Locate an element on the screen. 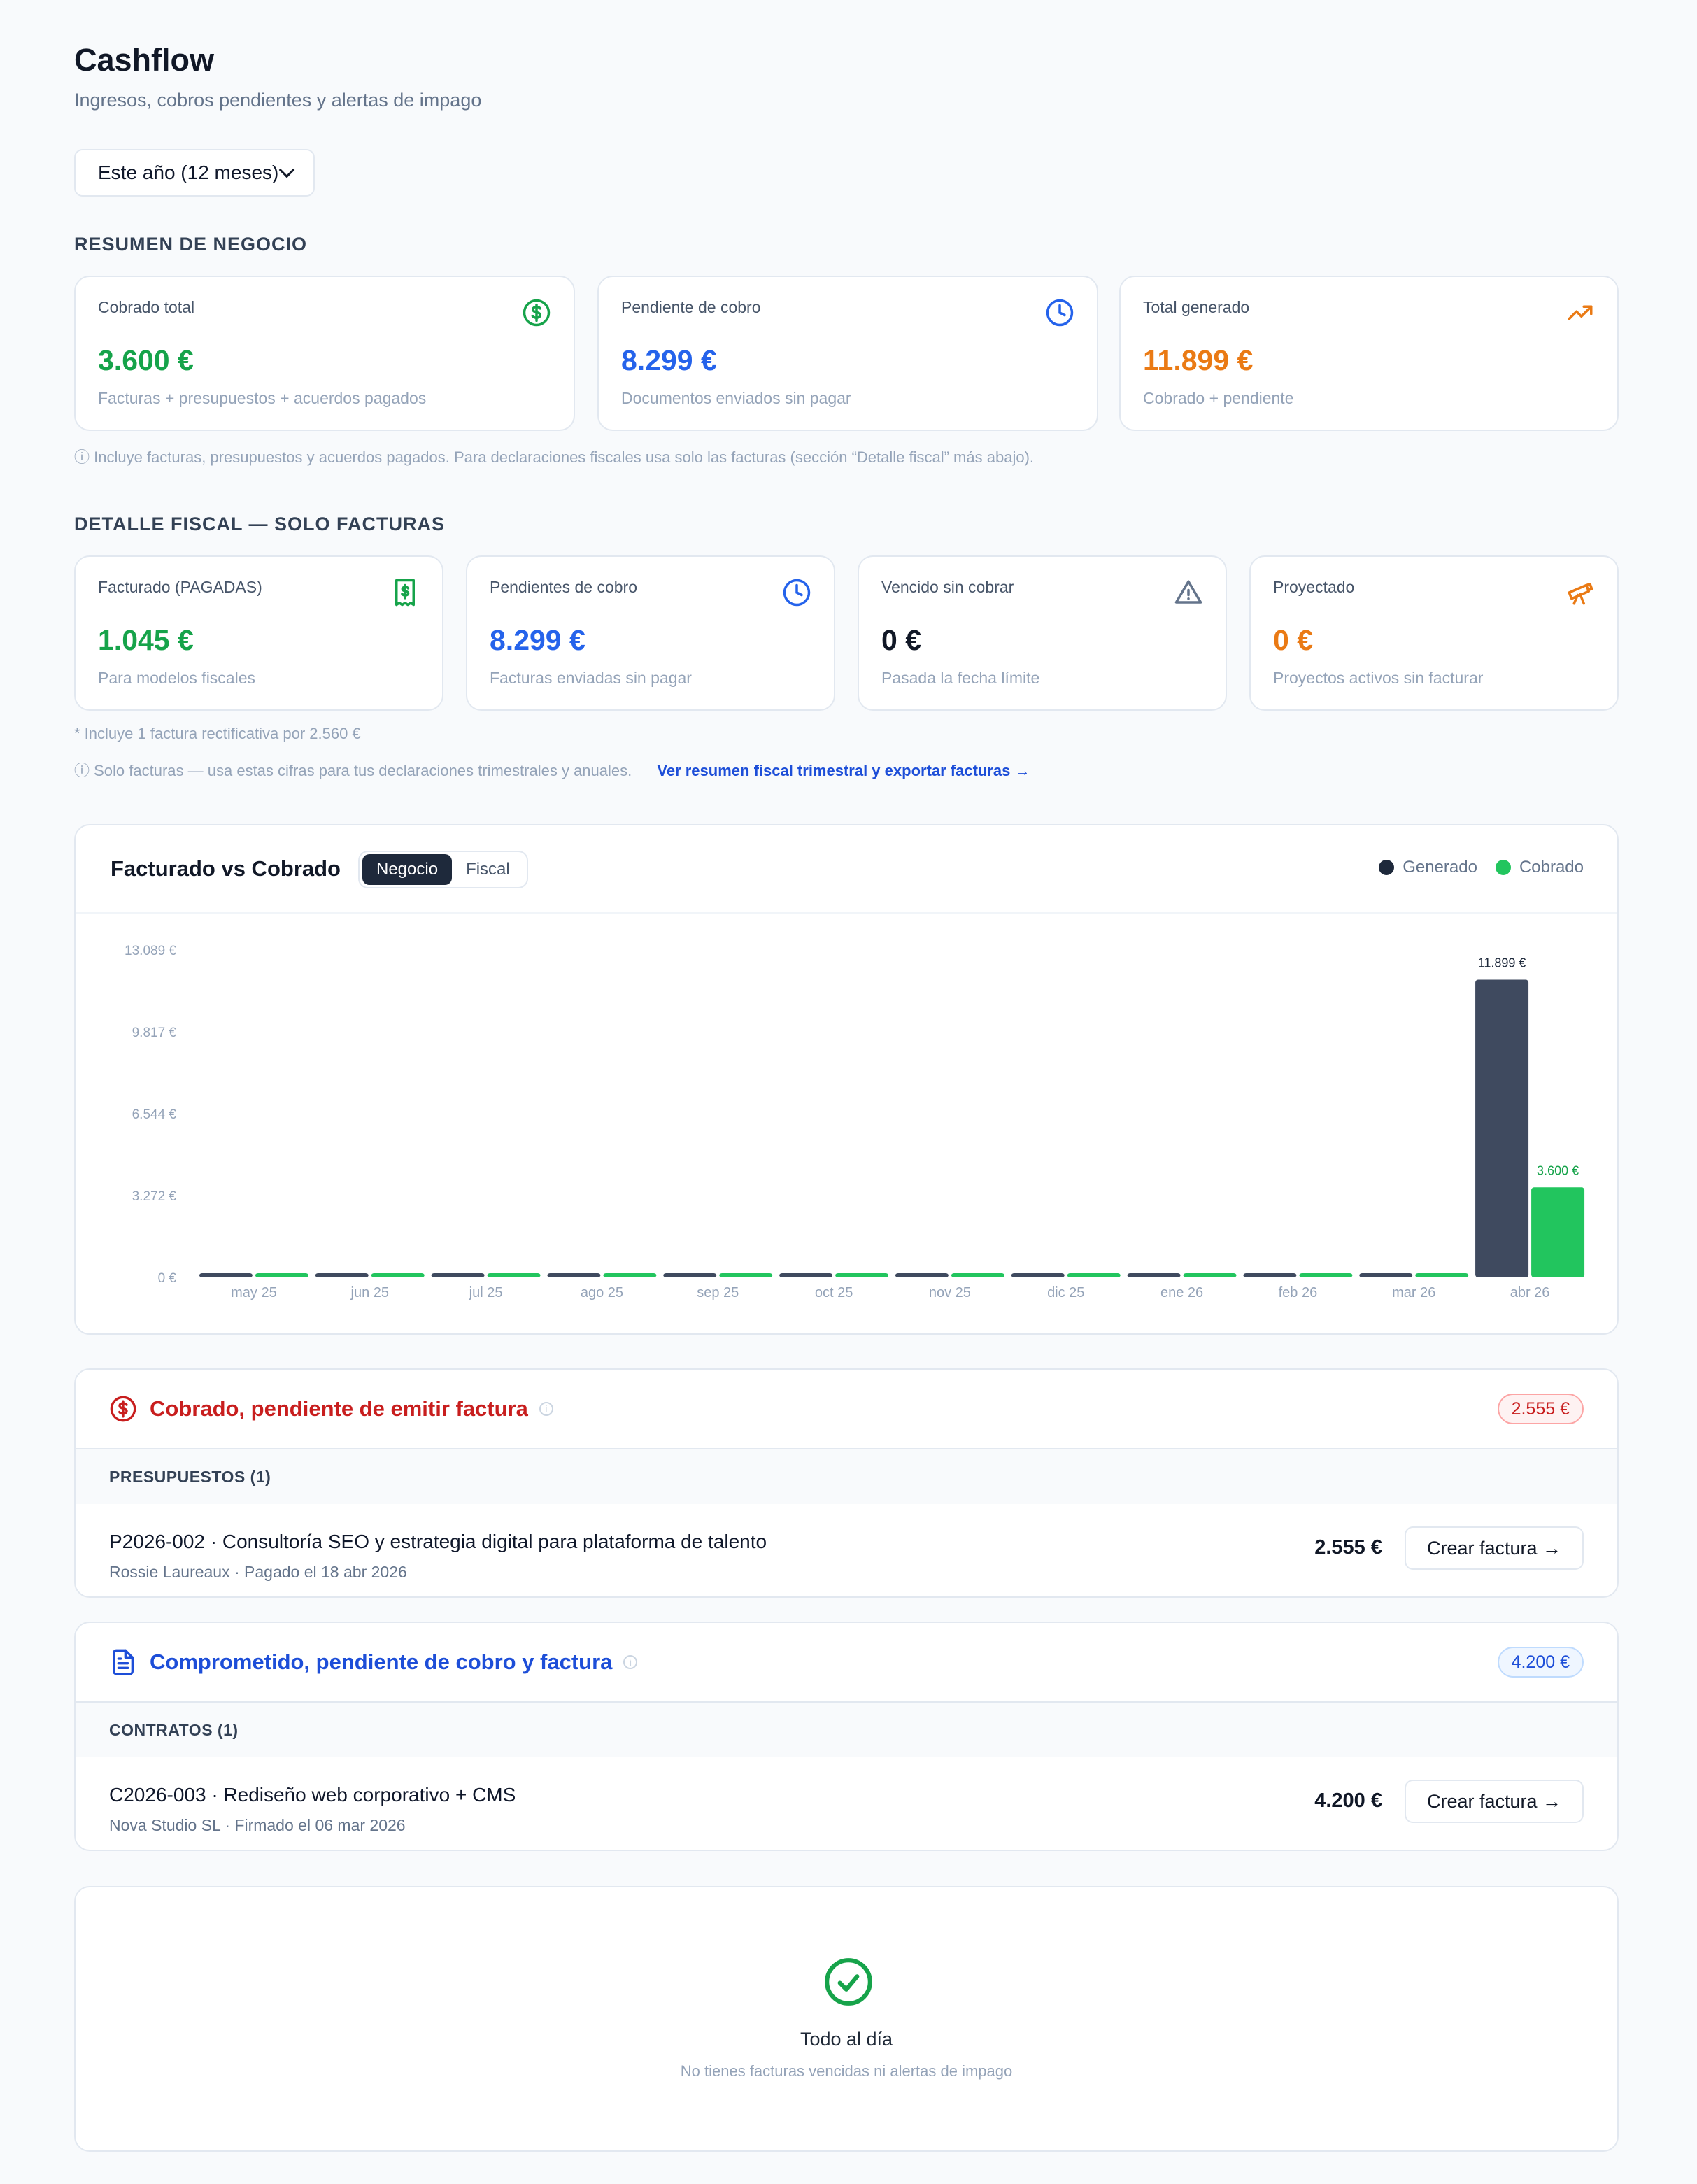 The width and height of the screenshot is (1697, 2184). y-tick-label: 9.817 € is located at coordinates (154, 1033).